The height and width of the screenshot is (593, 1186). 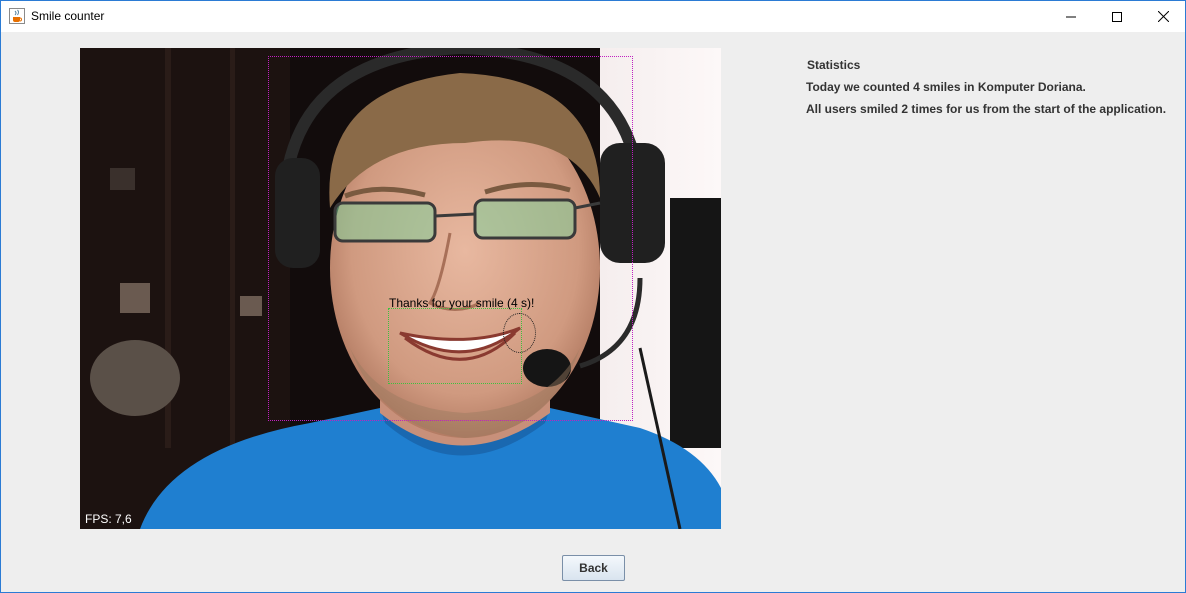 What do you see at coordinates (834, 65) in the screenshot?
I see `statistics-heading: Statistics` at bounding box center [834, 65].